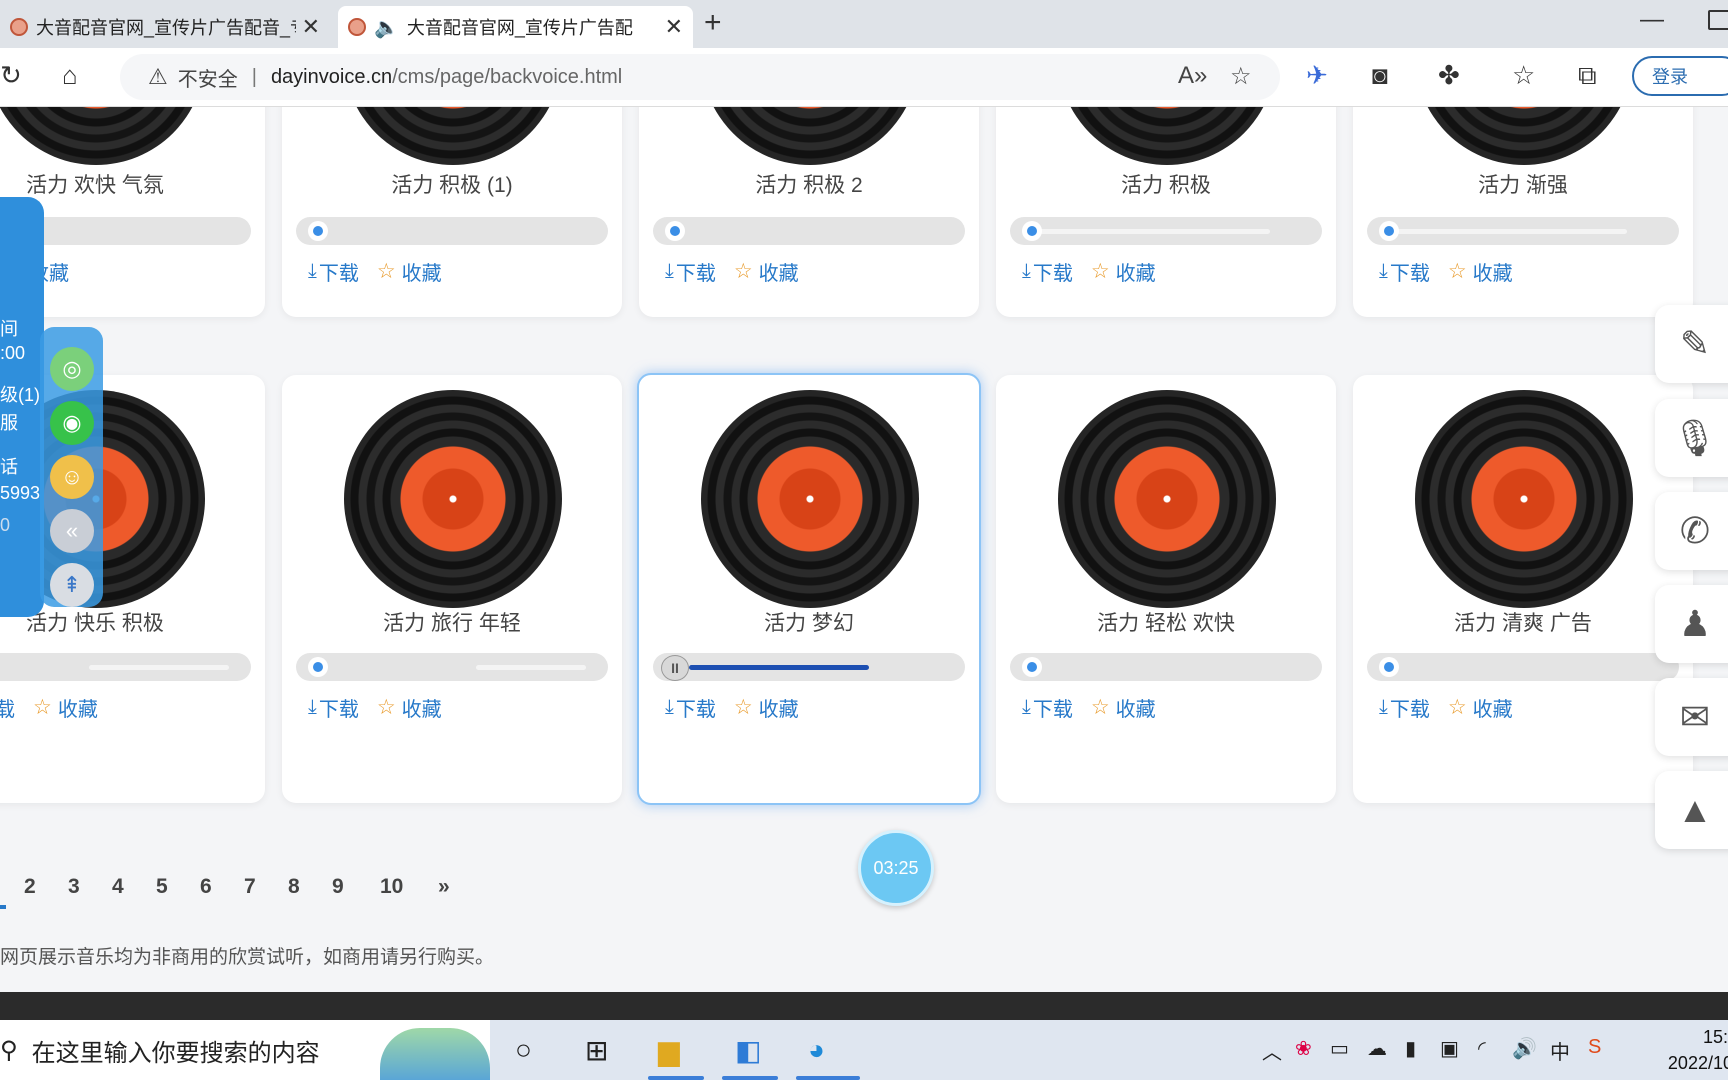 The height and width of the screenshot is (1080, 1728). Describe the element at coordinates (294, 887) in the screenshot. I see `page-link: 8` at that location.